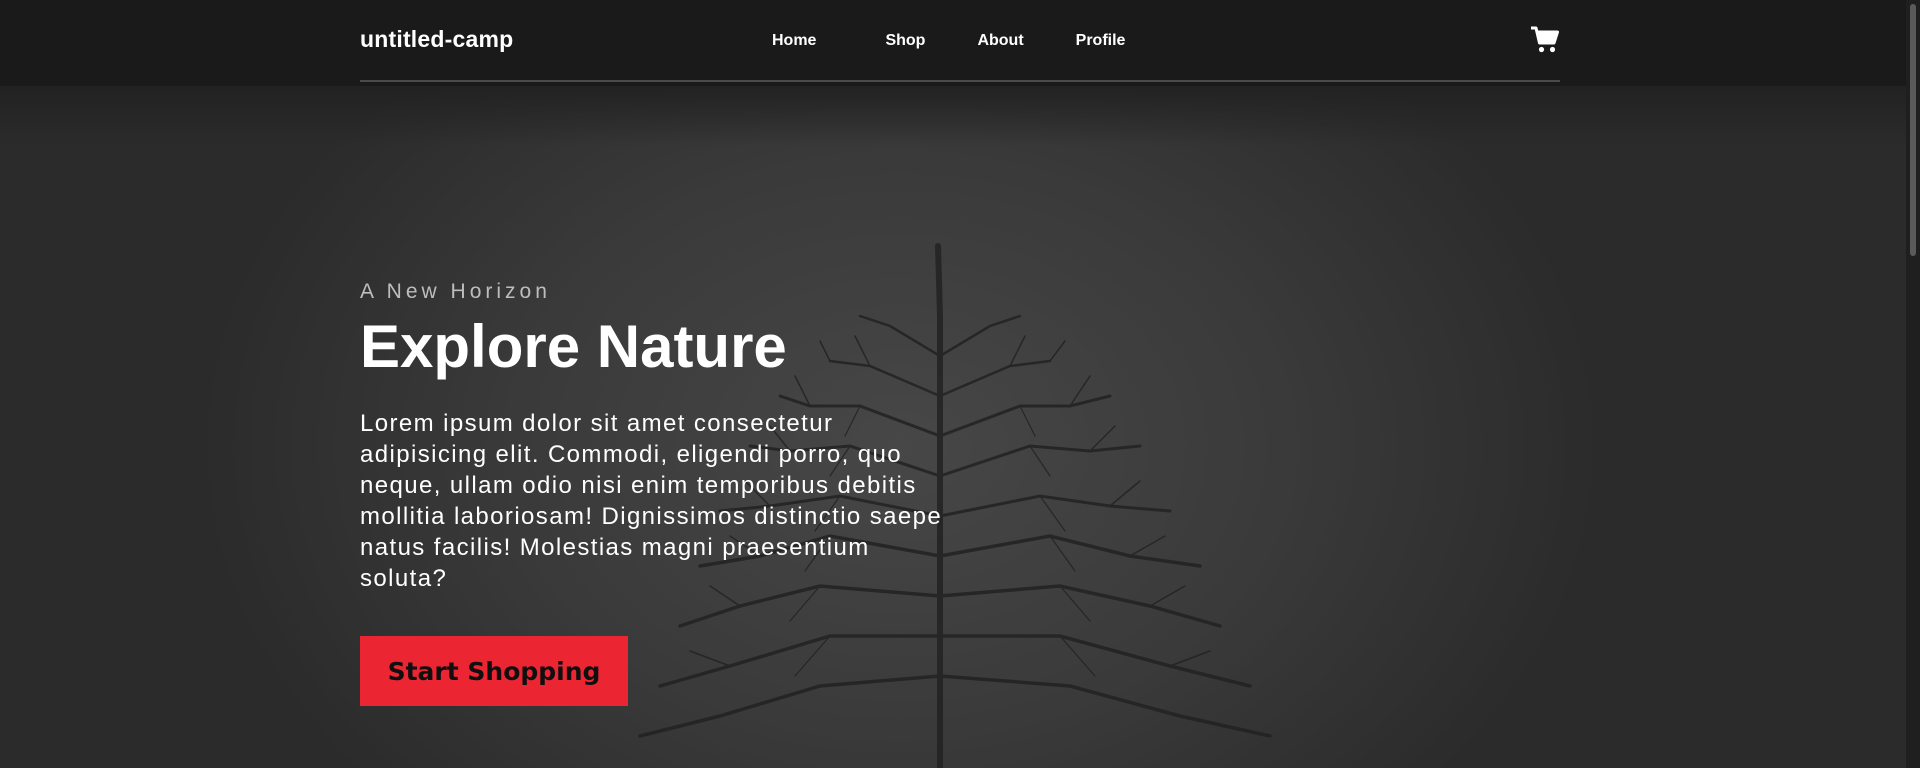 The image size is (1920, 768). I want to click on shopping-cart-icon, so click(1545, 40).